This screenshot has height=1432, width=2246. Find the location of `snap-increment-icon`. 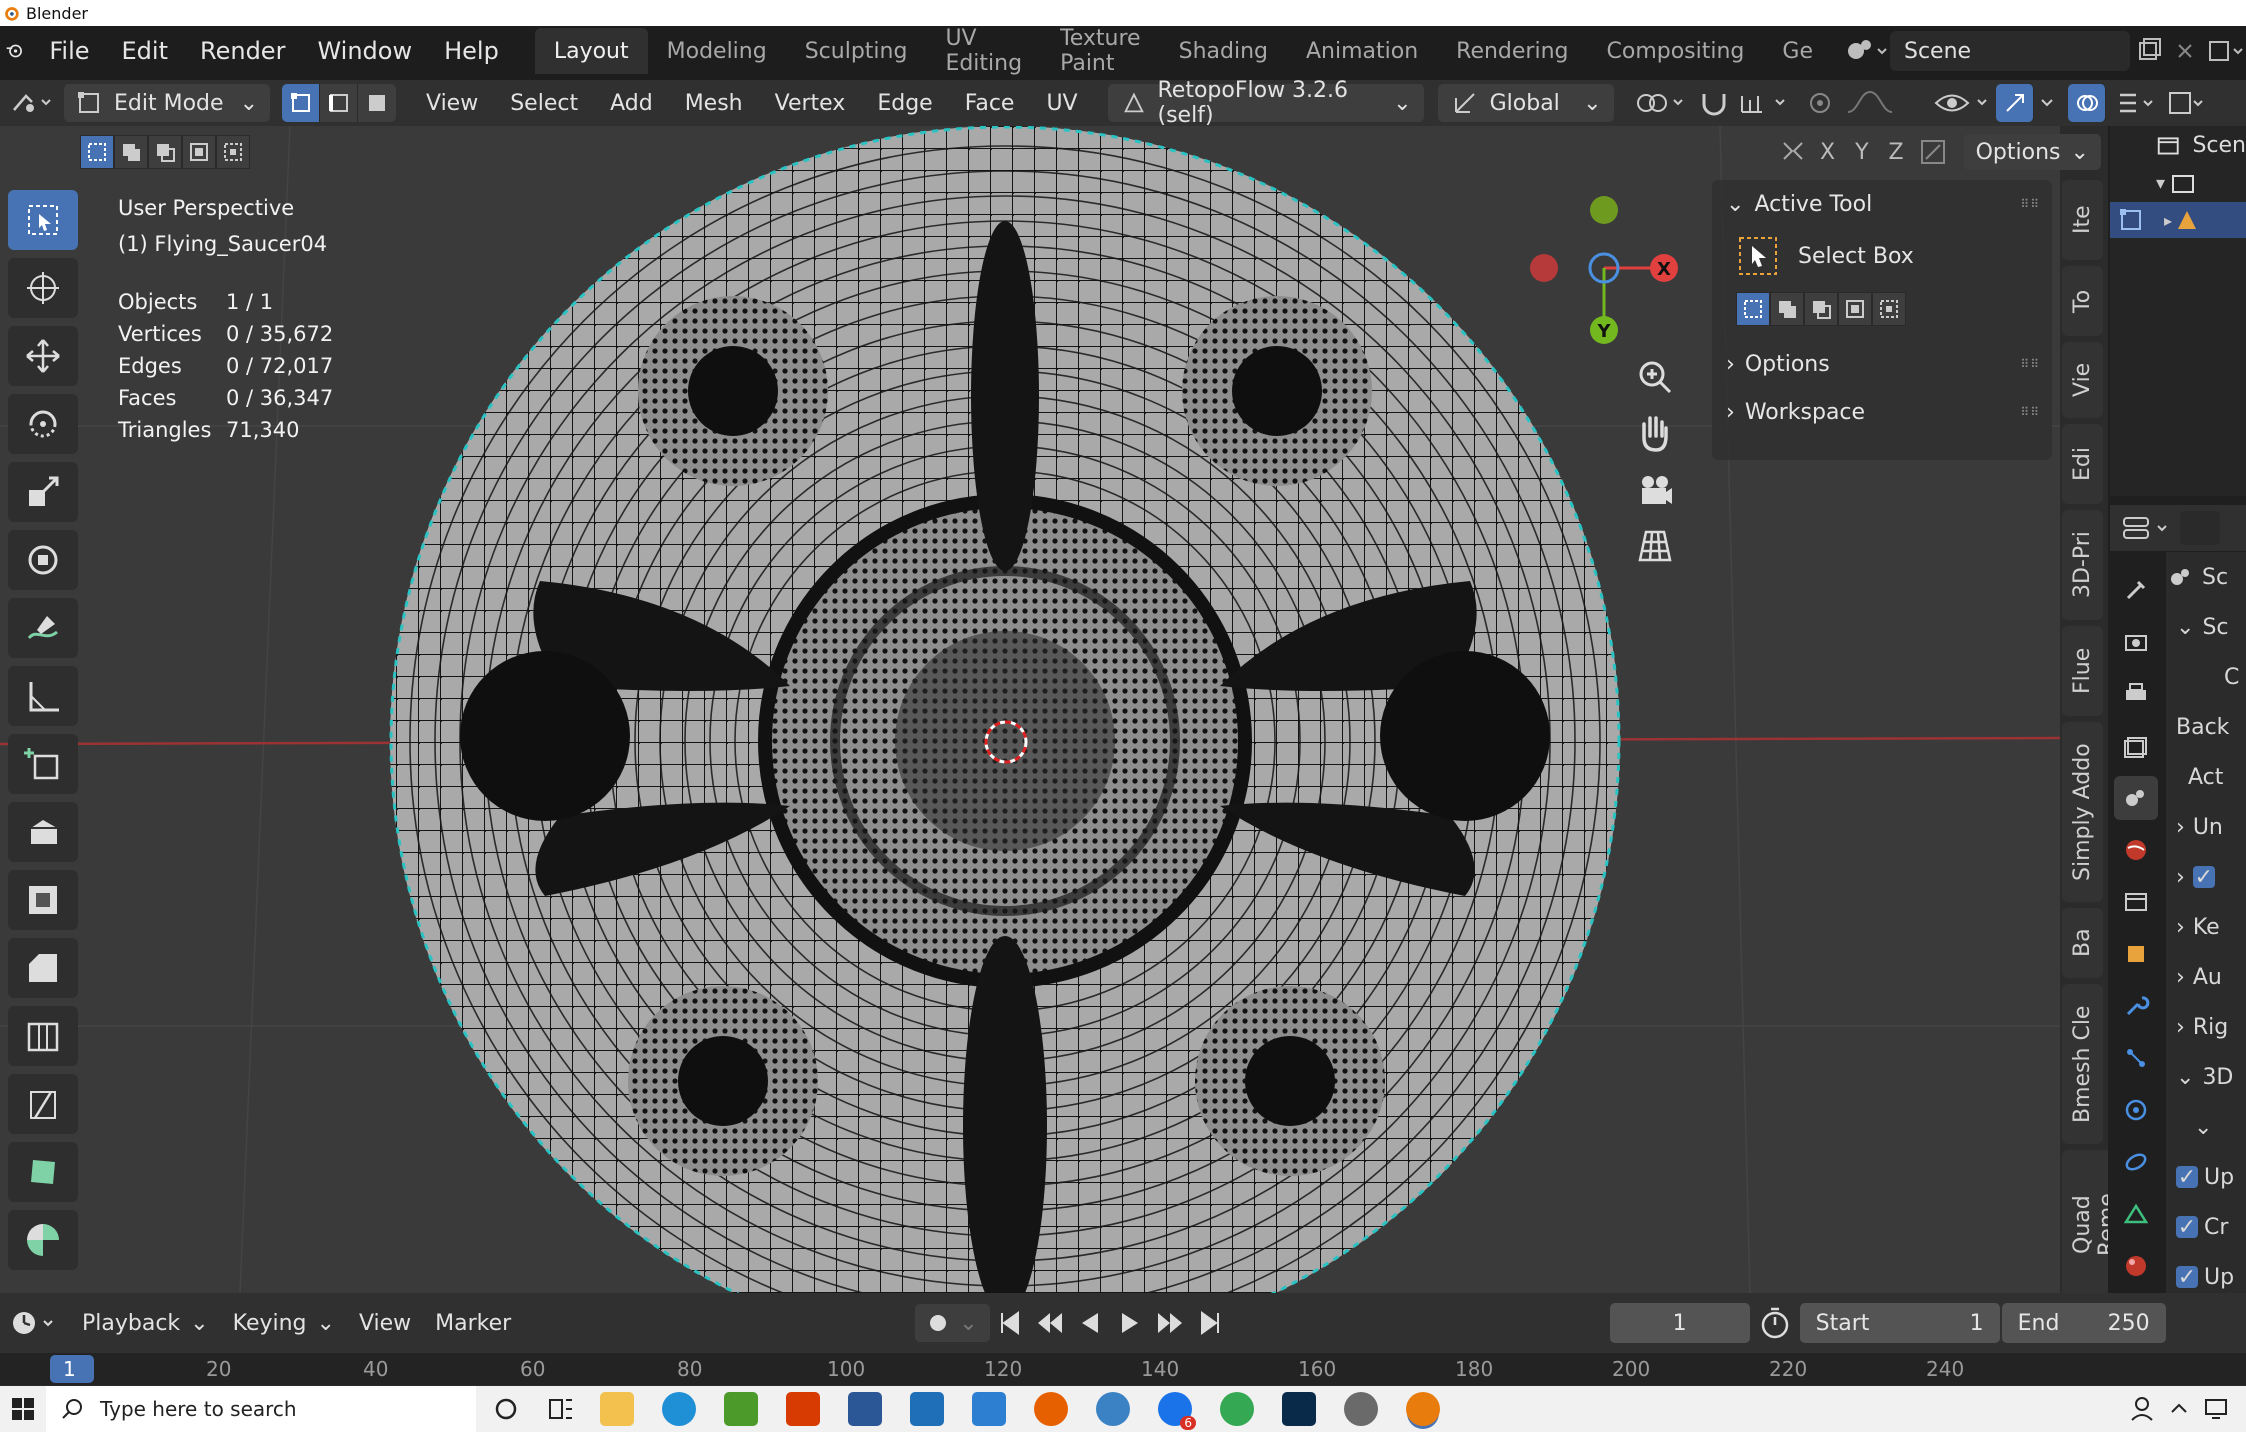

snap-increment-icon is located at coordinates (1767, 103).